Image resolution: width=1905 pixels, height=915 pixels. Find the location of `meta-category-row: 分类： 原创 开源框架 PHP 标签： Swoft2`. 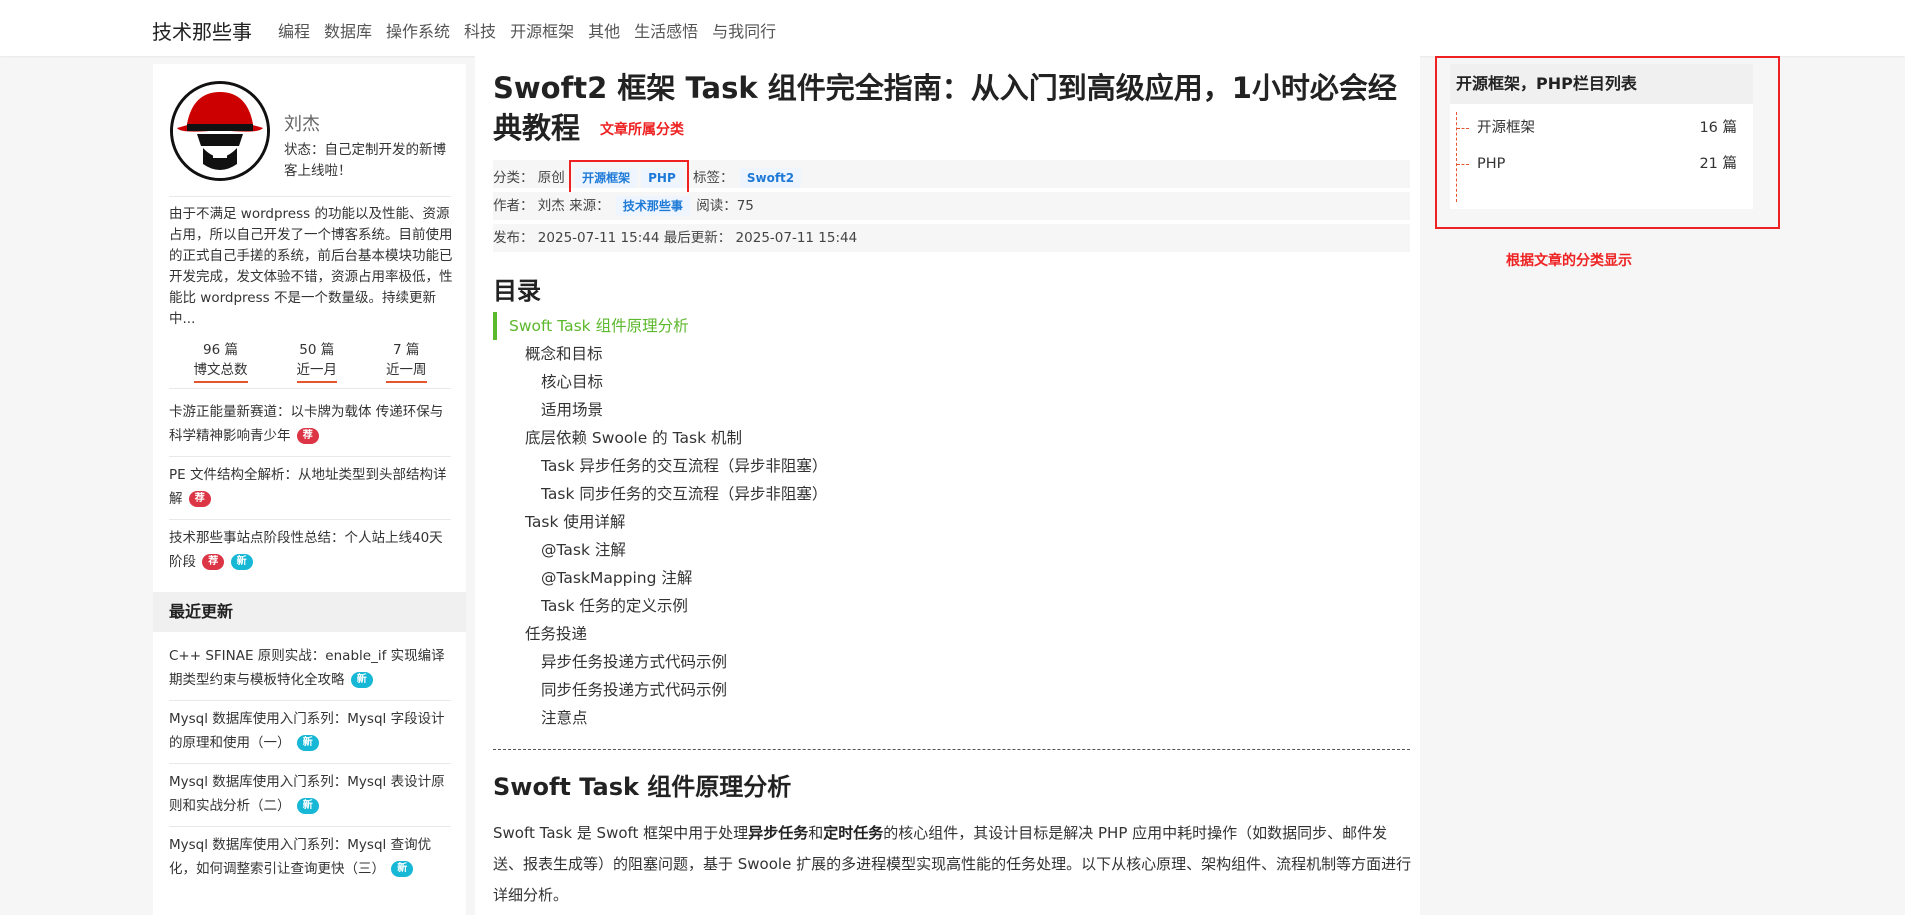

meta-category-row: 分类： 原创 开源框架 PHP 标签： Swoft2 is located at coordinates (951, 178).